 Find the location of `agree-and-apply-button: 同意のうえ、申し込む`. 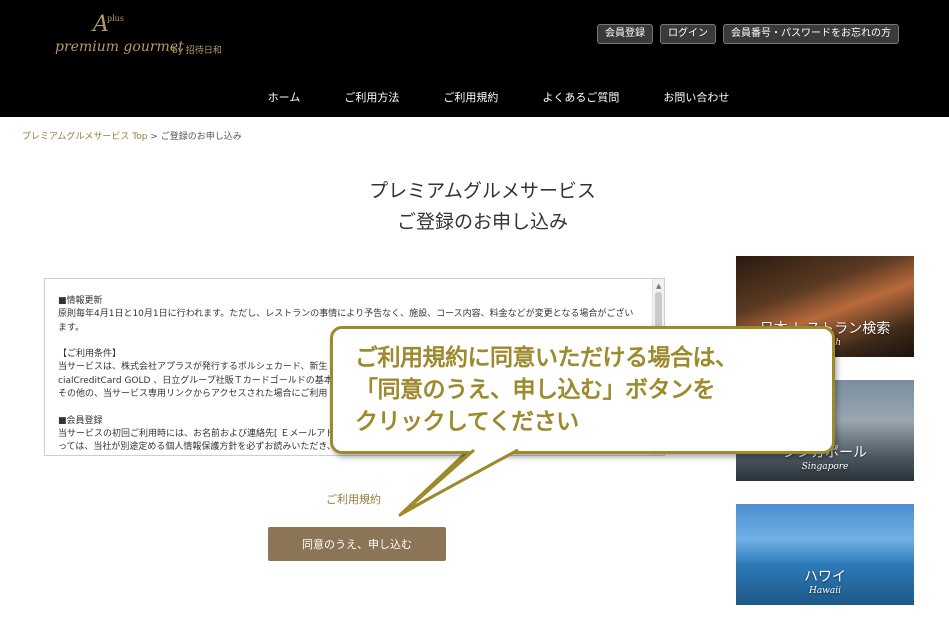

agree-and-apply-button: 同意のうえ、申し込む is located at coordinates (357, 544).